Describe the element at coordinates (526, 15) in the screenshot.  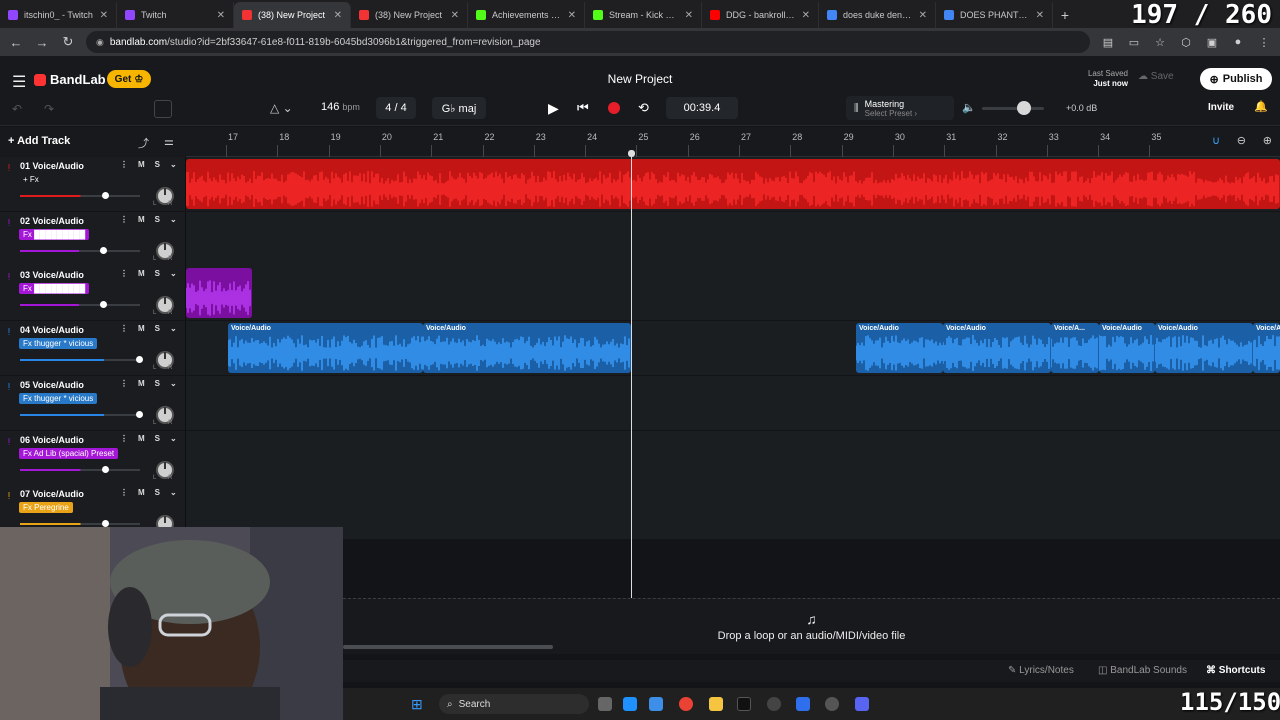
I see `browser-tab: Achievements - Kick ✕` at that location.